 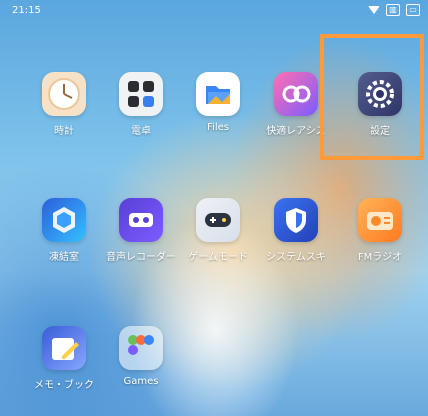 I want to click on app-game-mode: ゲームモード, so click(x=218, y=230).